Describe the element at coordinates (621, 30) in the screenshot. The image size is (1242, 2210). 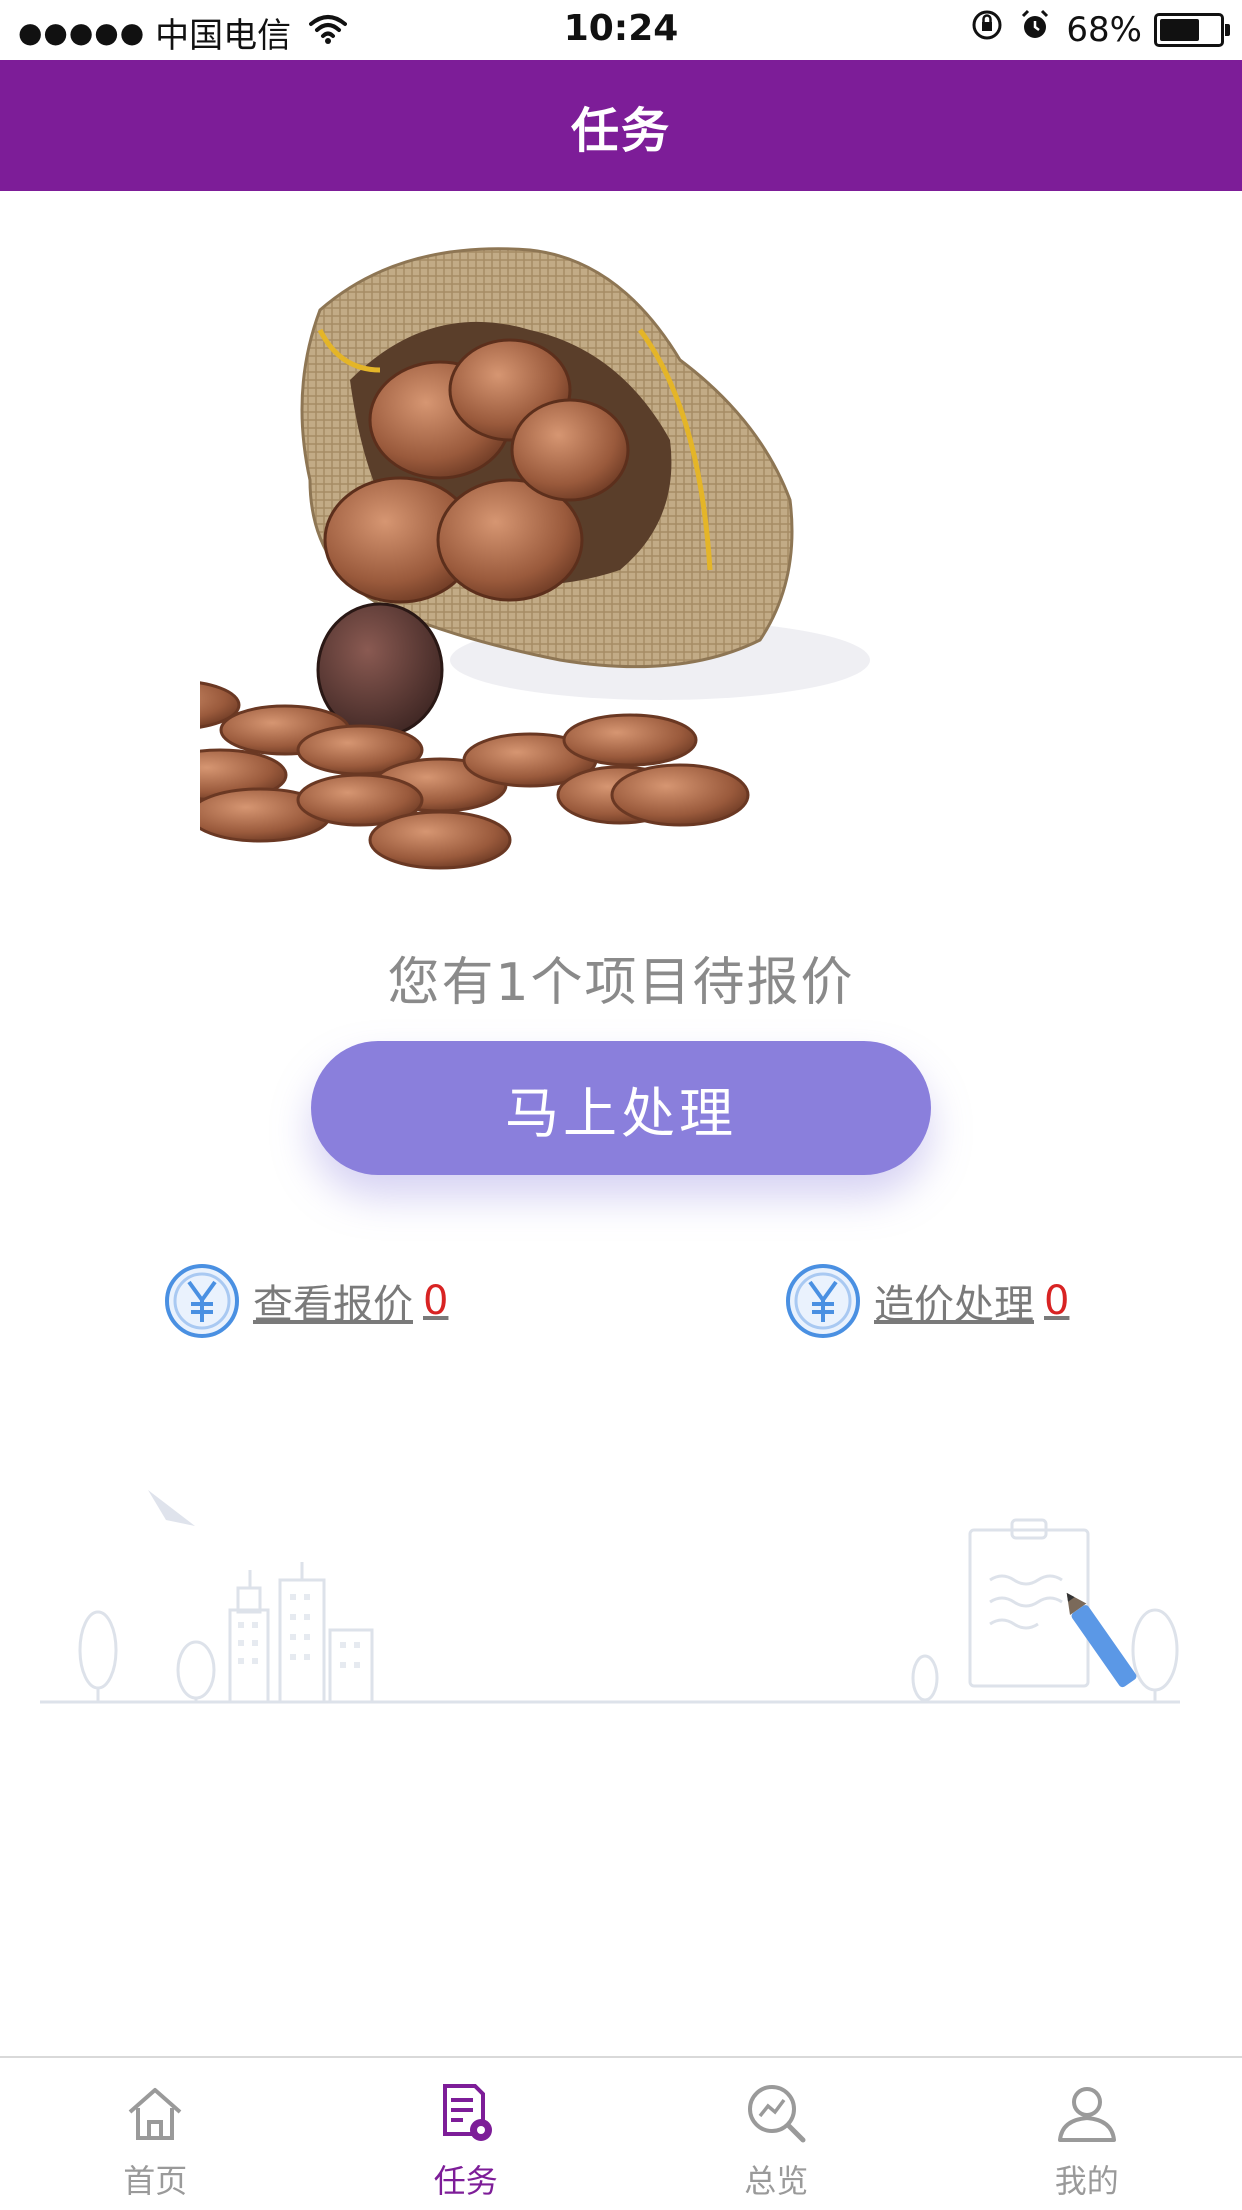
I see `status-bar: ●●●●● 中国电信 10:24 68%` at that location.